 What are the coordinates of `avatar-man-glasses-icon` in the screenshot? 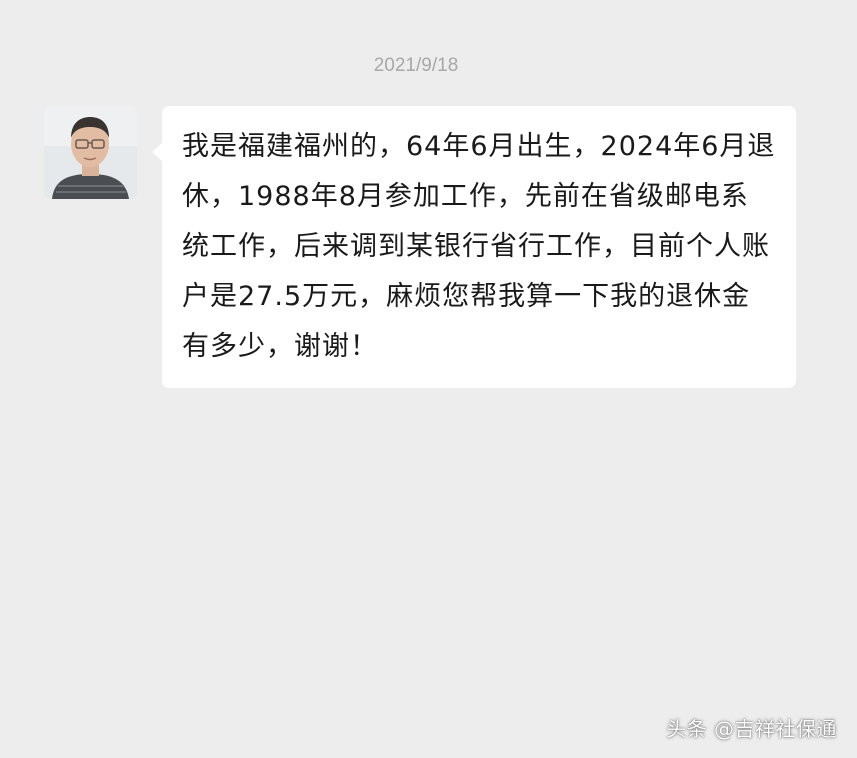 It's located at (90, 152).